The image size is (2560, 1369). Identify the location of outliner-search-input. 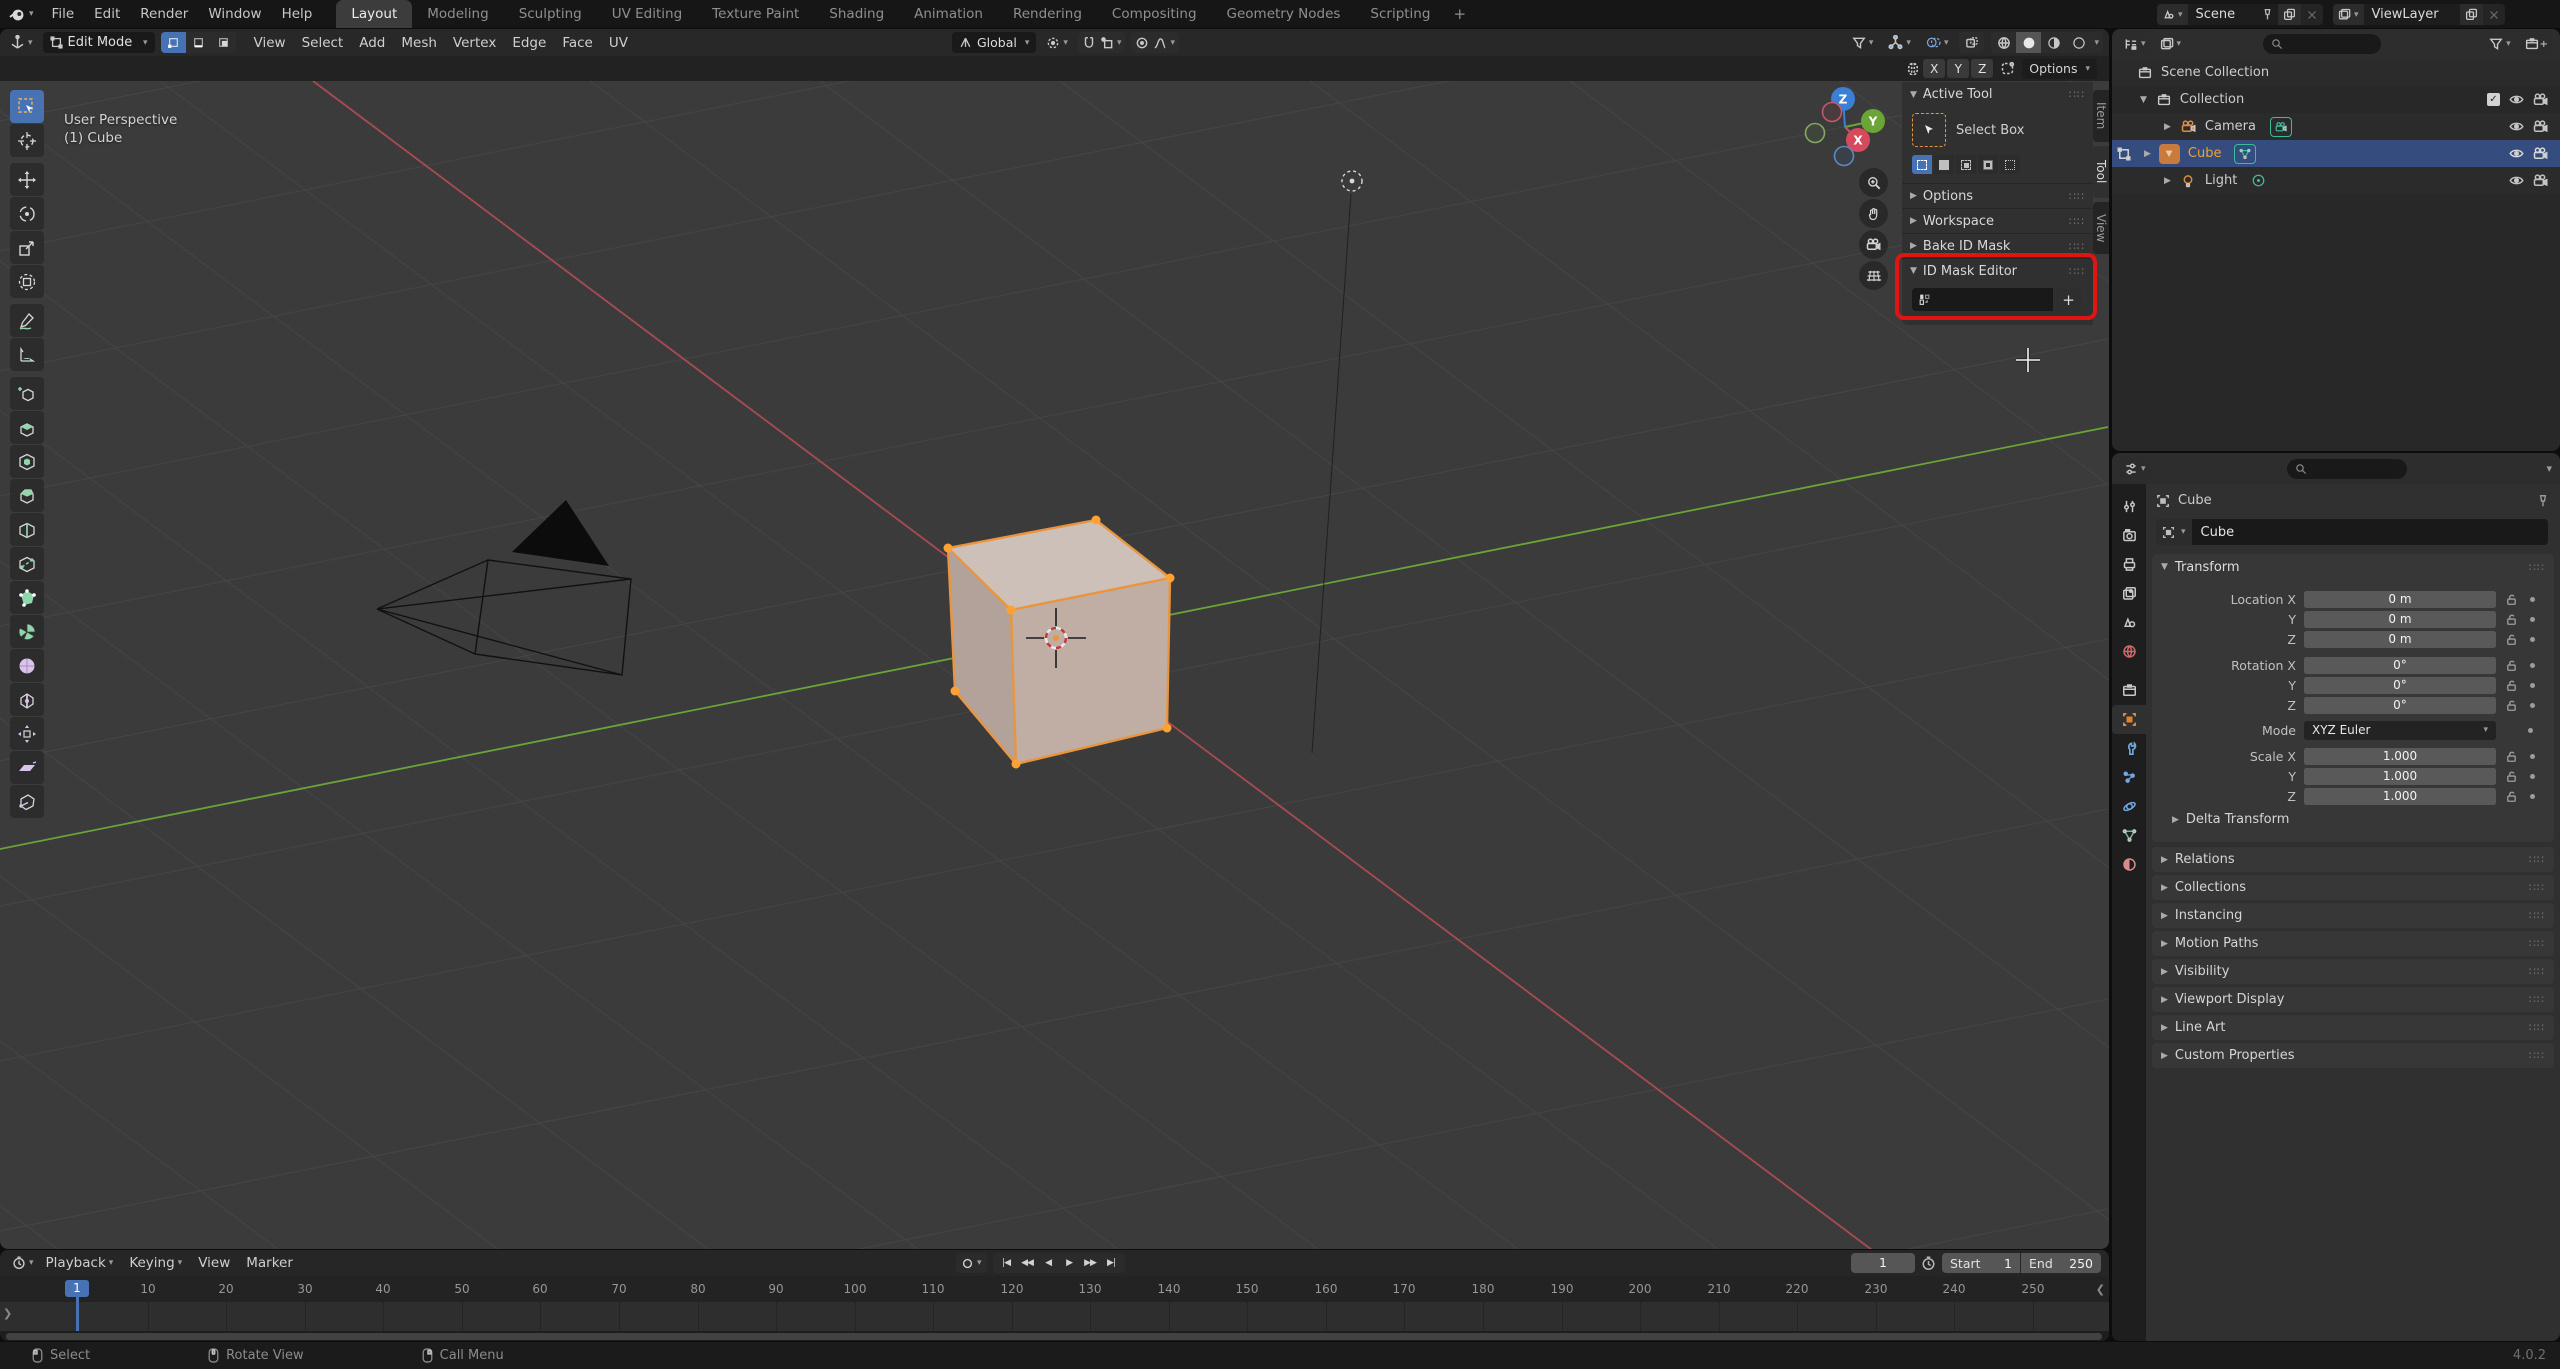
(2322, 44).